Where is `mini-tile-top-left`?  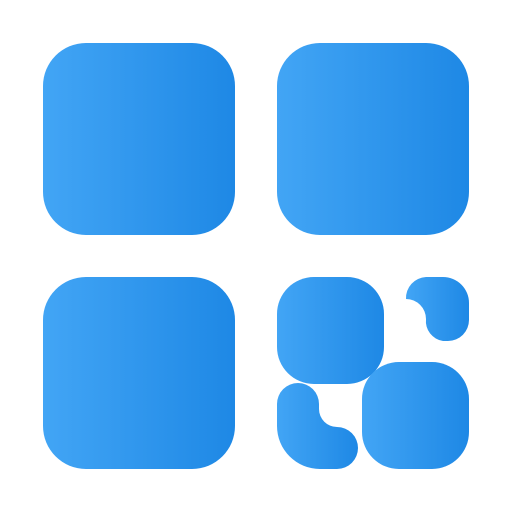 mini-tile-top-left is located at coordinates (330, 330).